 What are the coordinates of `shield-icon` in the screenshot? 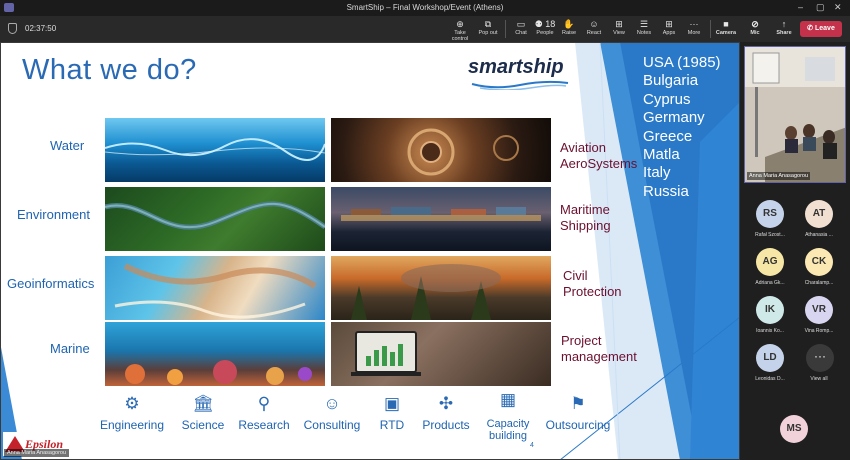 It's located at (12, 28).